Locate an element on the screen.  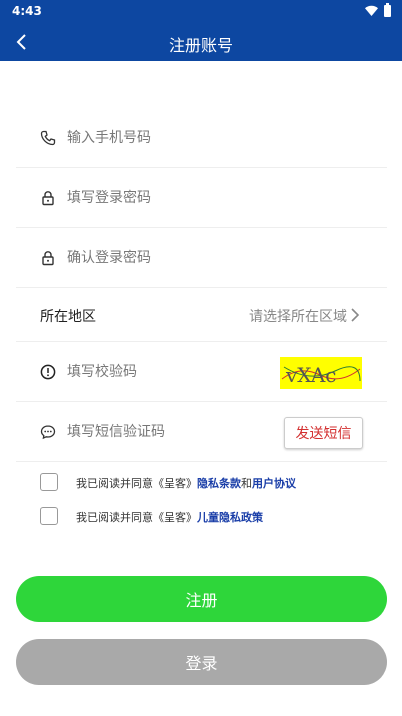
battery-icon is located at coordinates (387, 10).